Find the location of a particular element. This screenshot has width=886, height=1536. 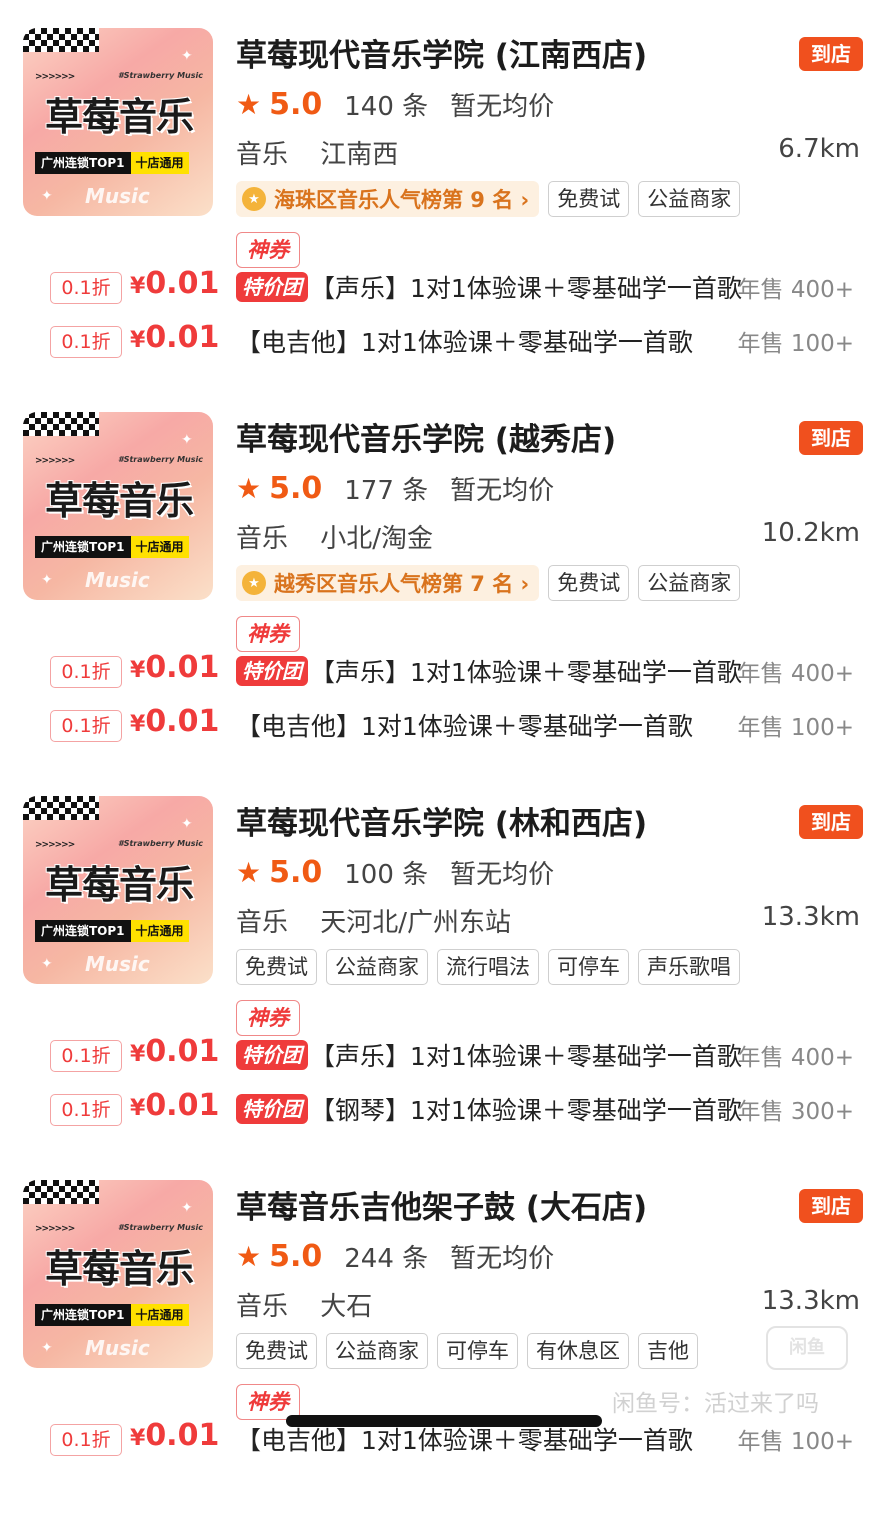

deal-name: 【钢琴】1对1体验课＋零基础学一首歌 is located at coordinates (526, 1110).